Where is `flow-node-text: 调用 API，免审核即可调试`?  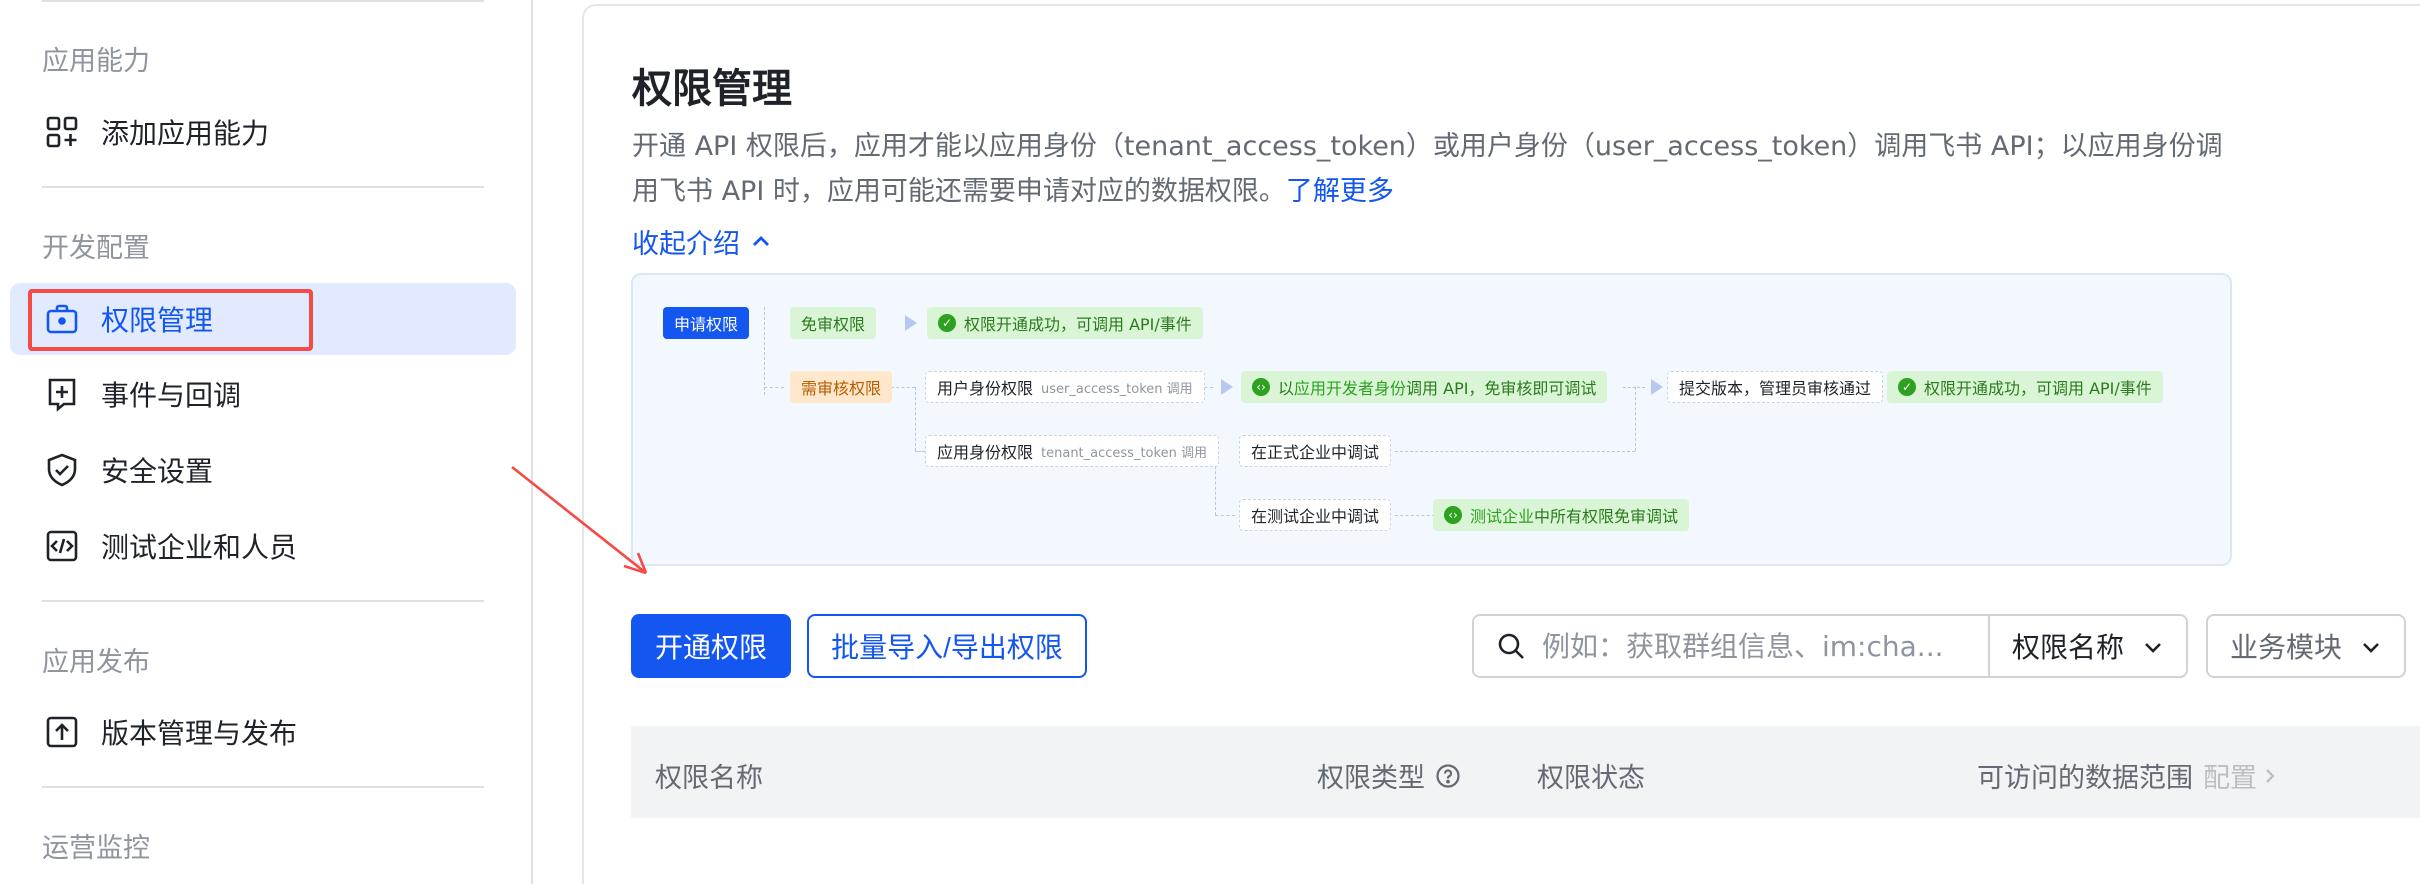 flow-node-text: 调用 API，免审核即可调试 is located at coordinates (1501, 388).